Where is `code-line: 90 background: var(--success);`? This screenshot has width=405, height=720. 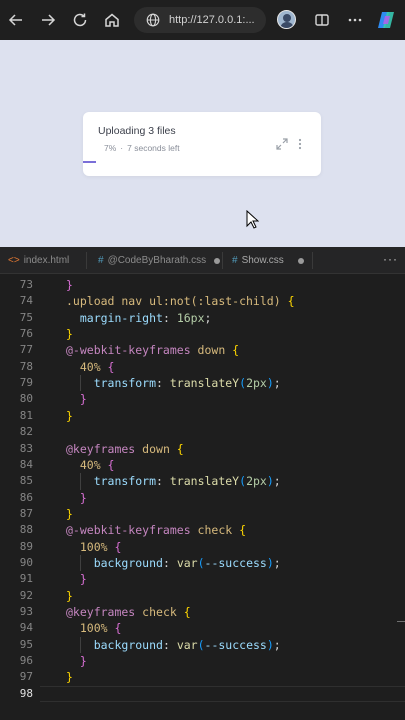
code-line: 90 background: var(--success); is located at coordinates (202, 563).